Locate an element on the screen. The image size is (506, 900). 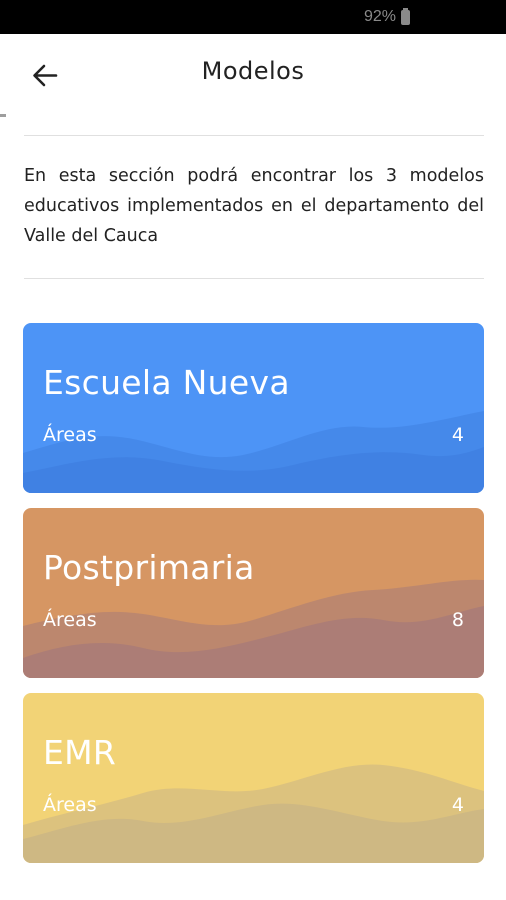
card-title: EMR is located at coordinates (80, 752).